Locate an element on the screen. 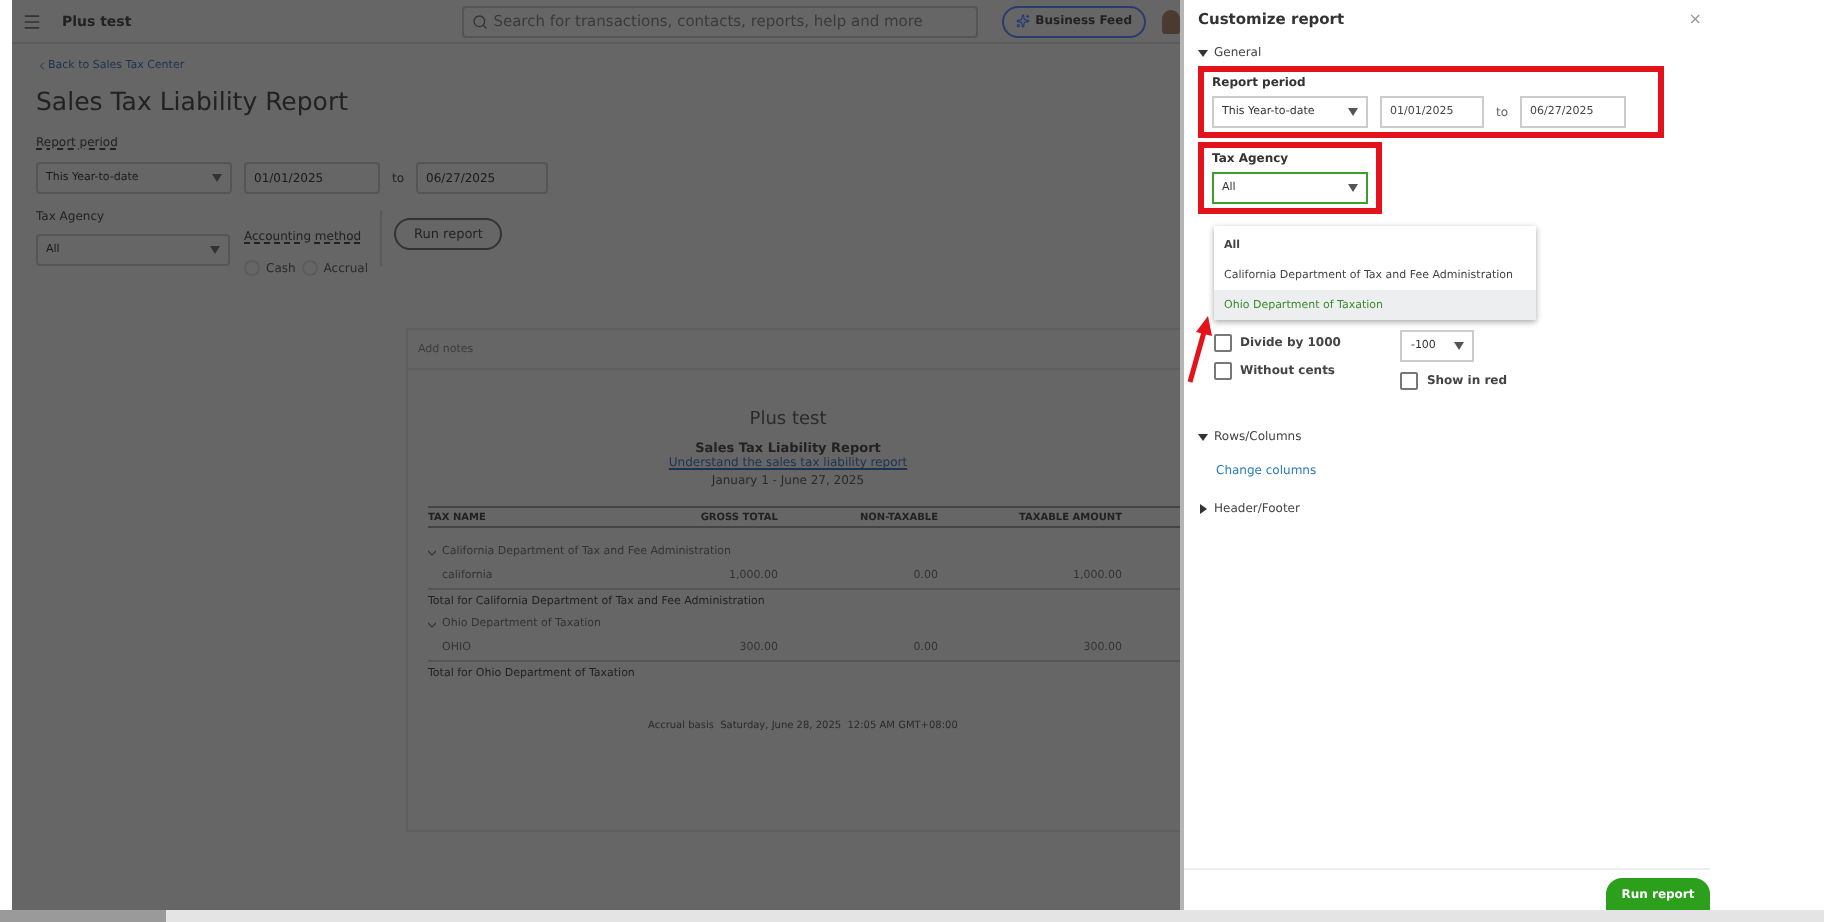 The image size is (1824, 922). report-company: Plus test is located at coordinates (788, 420).